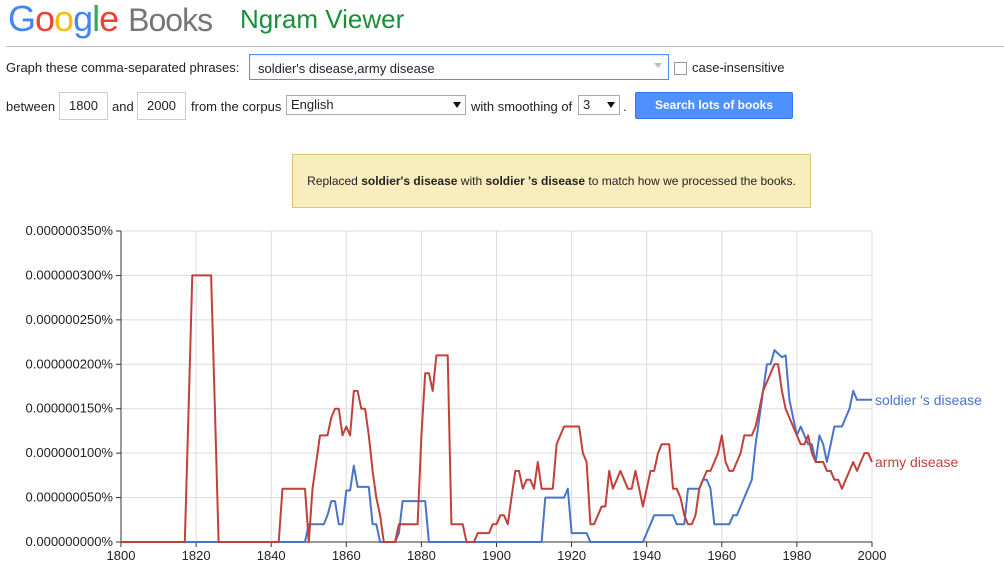  What do you see at coordinates (872, 555) in the screenshot?
I see `x-tick-label: 2000` at bounding box center [872, 555].